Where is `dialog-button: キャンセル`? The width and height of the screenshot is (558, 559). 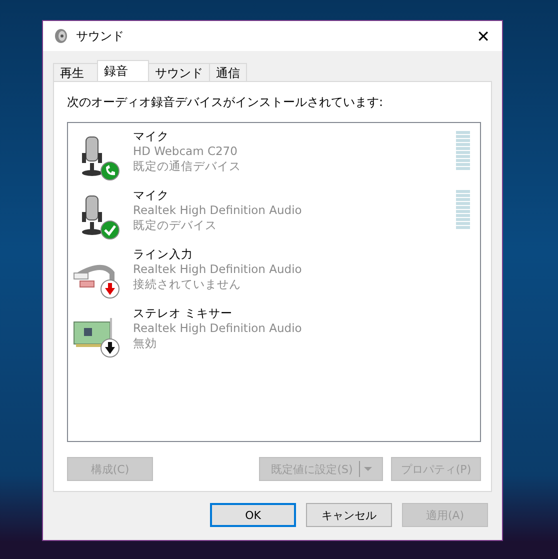 dialog-button: キャンセル is located at coordinates (349, 515).